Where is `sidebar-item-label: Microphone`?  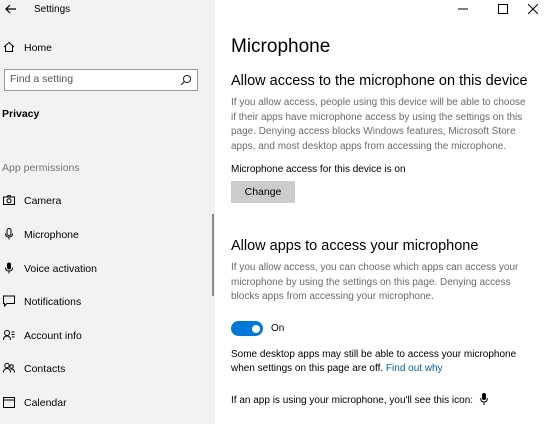
sidebar-item-label: Microphone is located at coordinates (51, 235).